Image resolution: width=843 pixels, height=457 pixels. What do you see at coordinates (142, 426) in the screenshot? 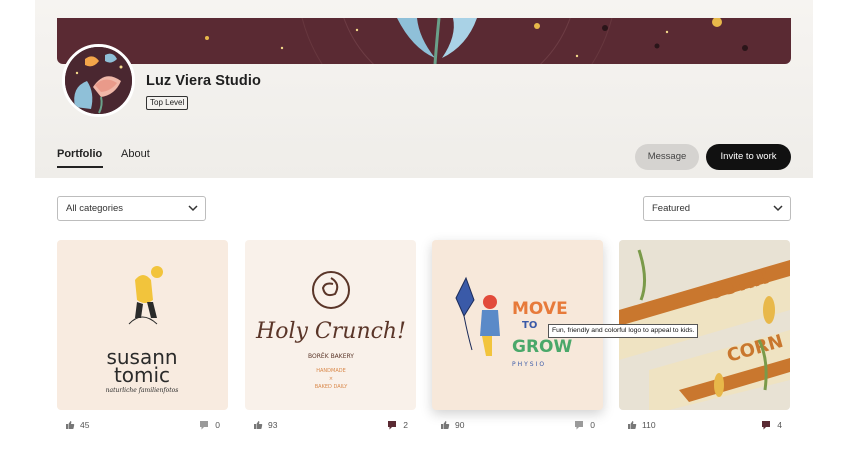
I see `card-stats: 45 0` at bounding box center [142, 426].